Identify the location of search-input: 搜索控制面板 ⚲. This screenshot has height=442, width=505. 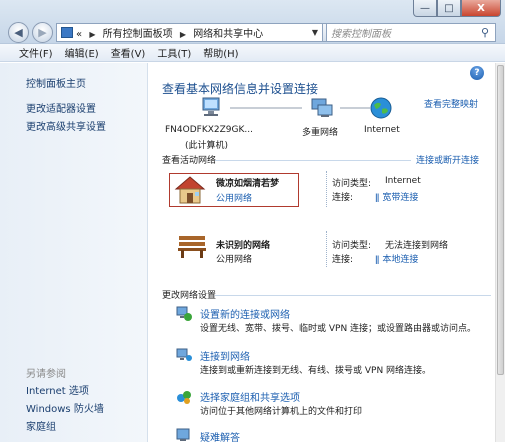
(411, 32).